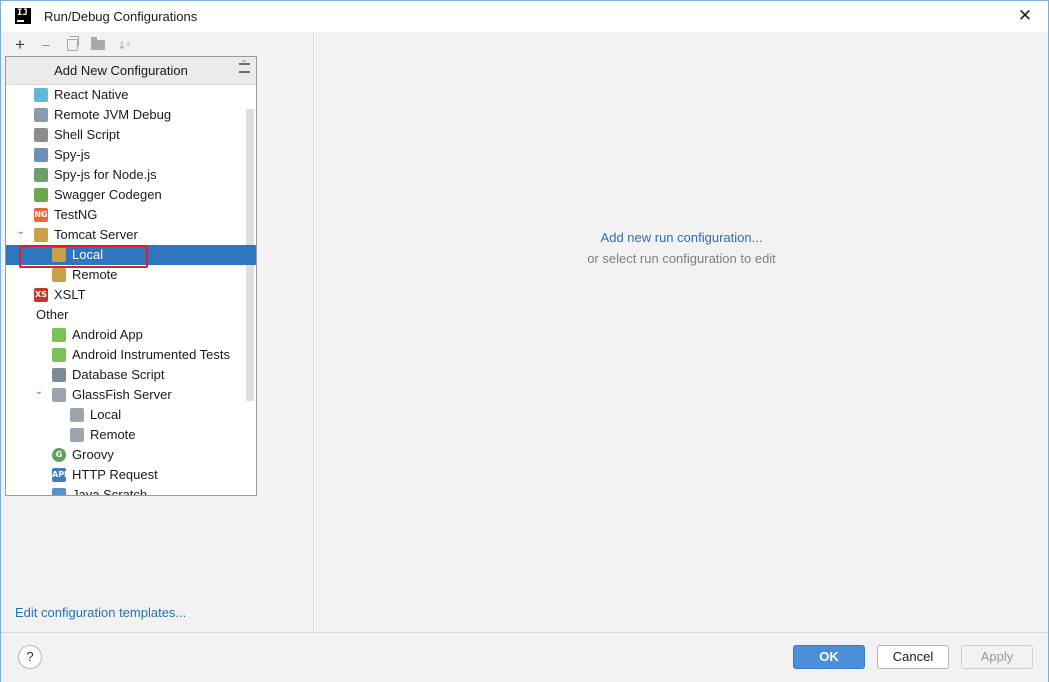  Describe the element at coordinates (30, 657) in the screenshot. I see `help-button: ?` at that location.